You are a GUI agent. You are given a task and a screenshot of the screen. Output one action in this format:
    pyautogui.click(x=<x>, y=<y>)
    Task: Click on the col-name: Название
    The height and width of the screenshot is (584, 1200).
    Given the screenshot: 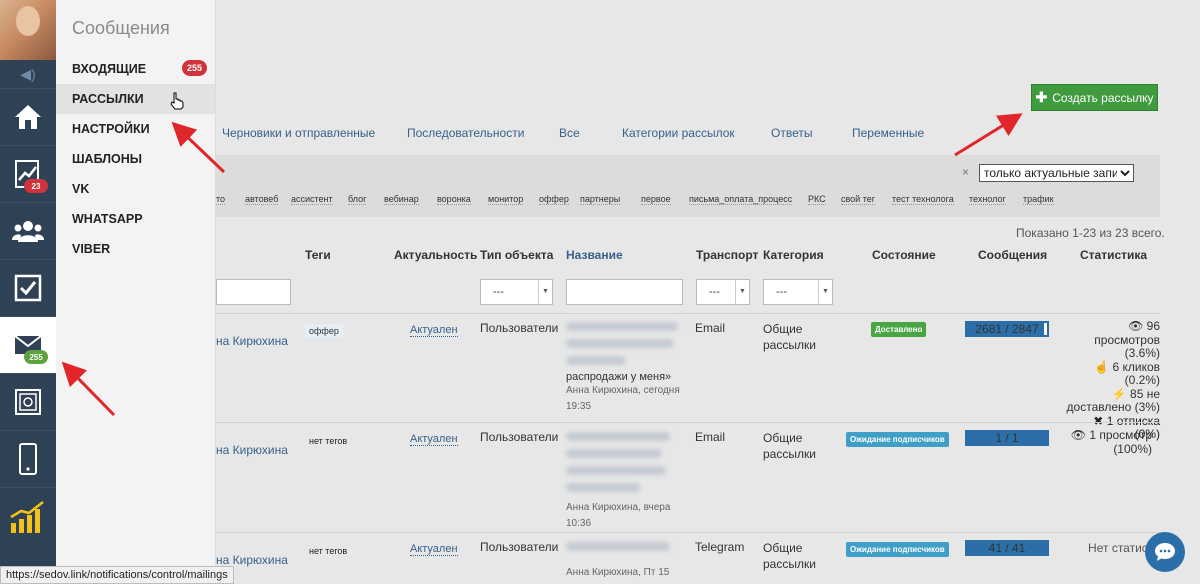 What is the action you would take?
    pyautogui.click(x=594, y=255)
    